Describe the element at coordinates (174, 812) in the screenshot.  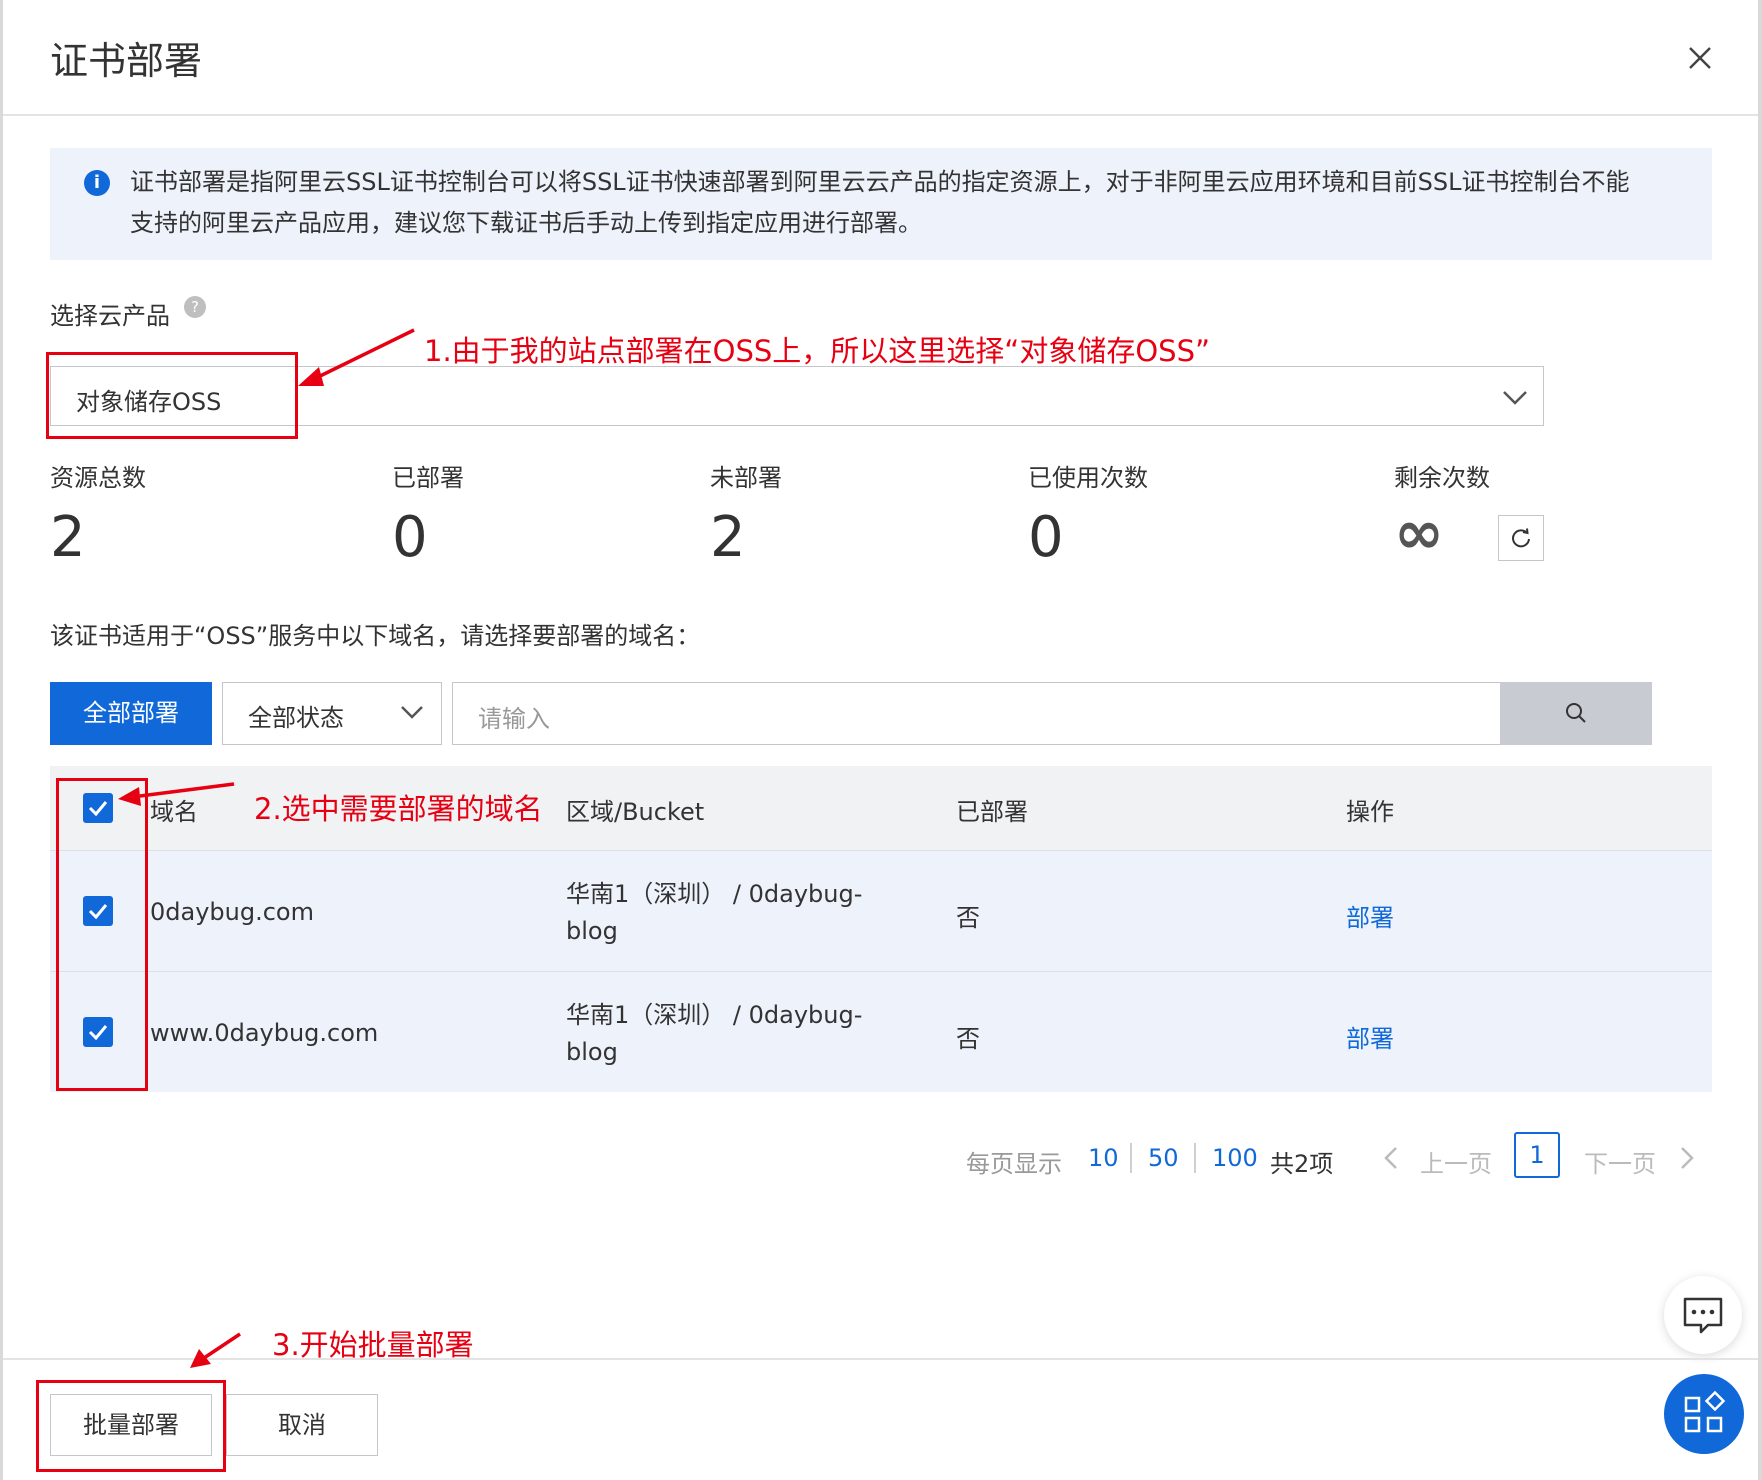
I see `header-domain: 域名` at that location.